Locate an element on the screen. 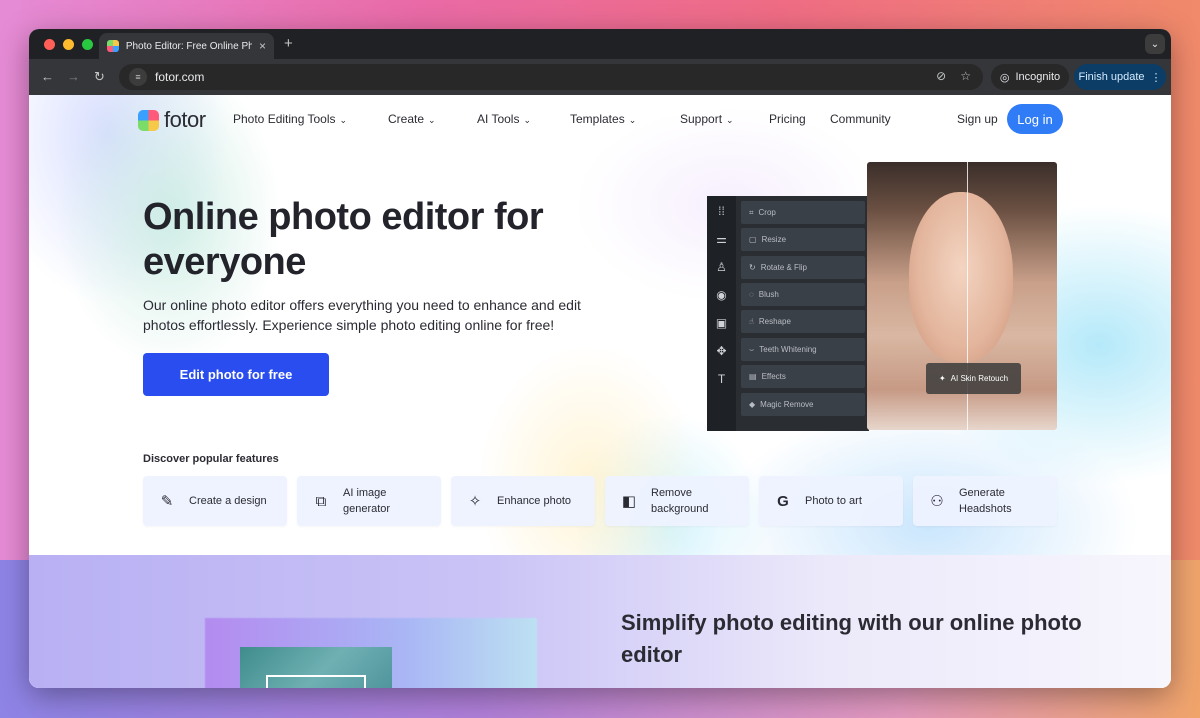  tool-label: Effects is located at coordinates (773, 376).